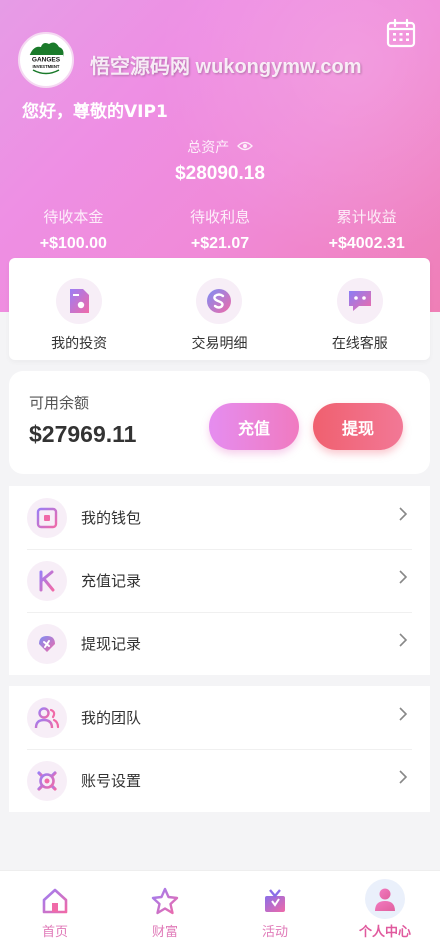 Image resolution: width=440 pixels, height=950 pixels. What do you see at coordinates (59, 403) in the screenshot?
I see `available-balance-label: 可用余额` at bounding box center [59, 403].